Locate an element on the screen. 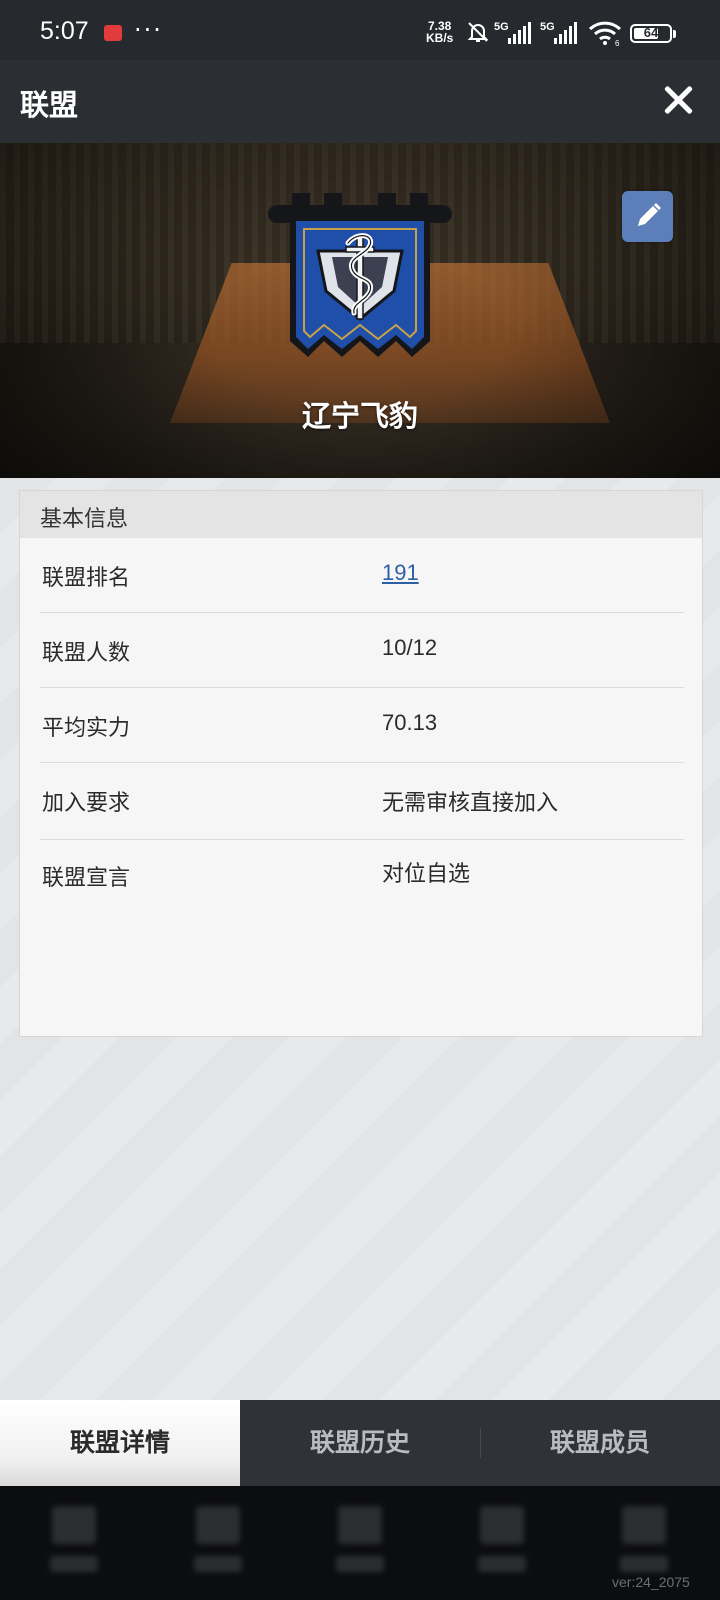 This screenshot has width=720, height=1600. info-row-rank: 联盟排名 191 is located at coordinates (362, 575).